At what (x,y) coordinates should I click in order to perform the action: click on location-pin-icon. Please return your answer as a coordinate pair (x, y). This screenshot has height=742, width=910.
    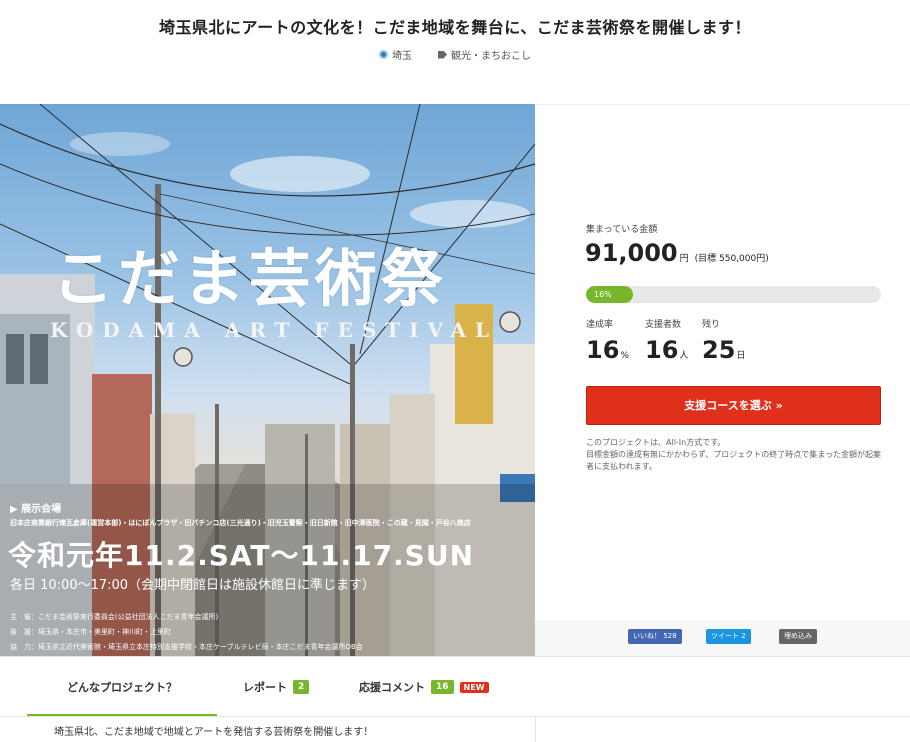
    Looking at the image, I should click on (383, 54).